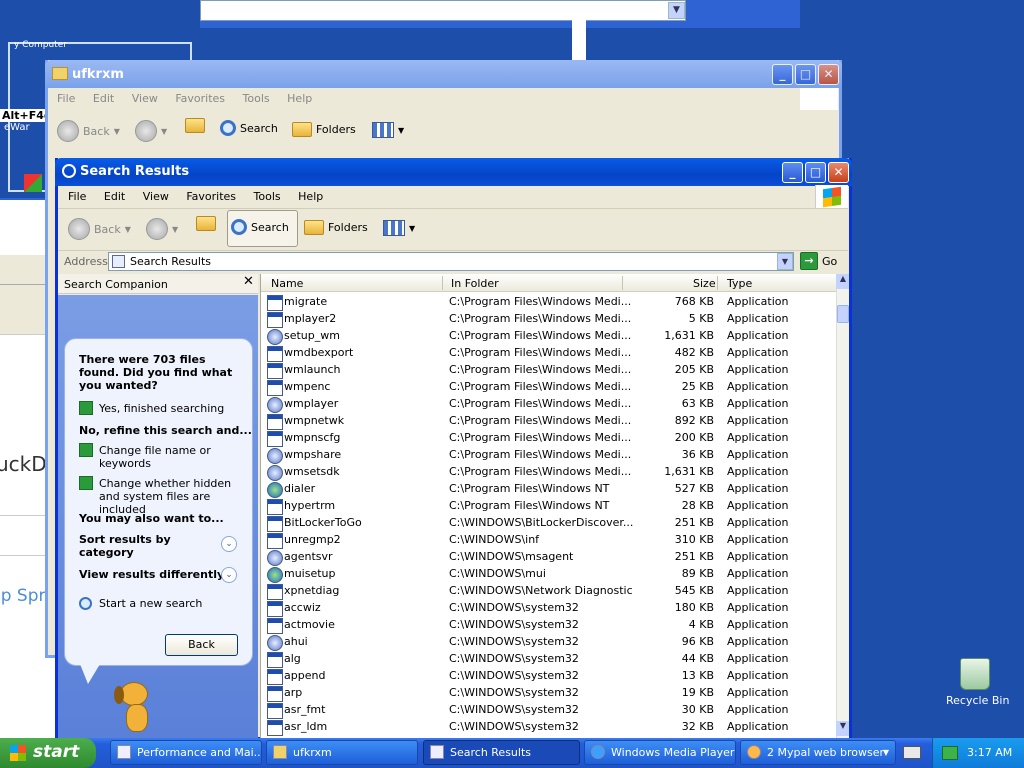 The height and width of the screenshot is (768, 1024). I want to click on new-search-link: Start a new search, so click(164, 605).